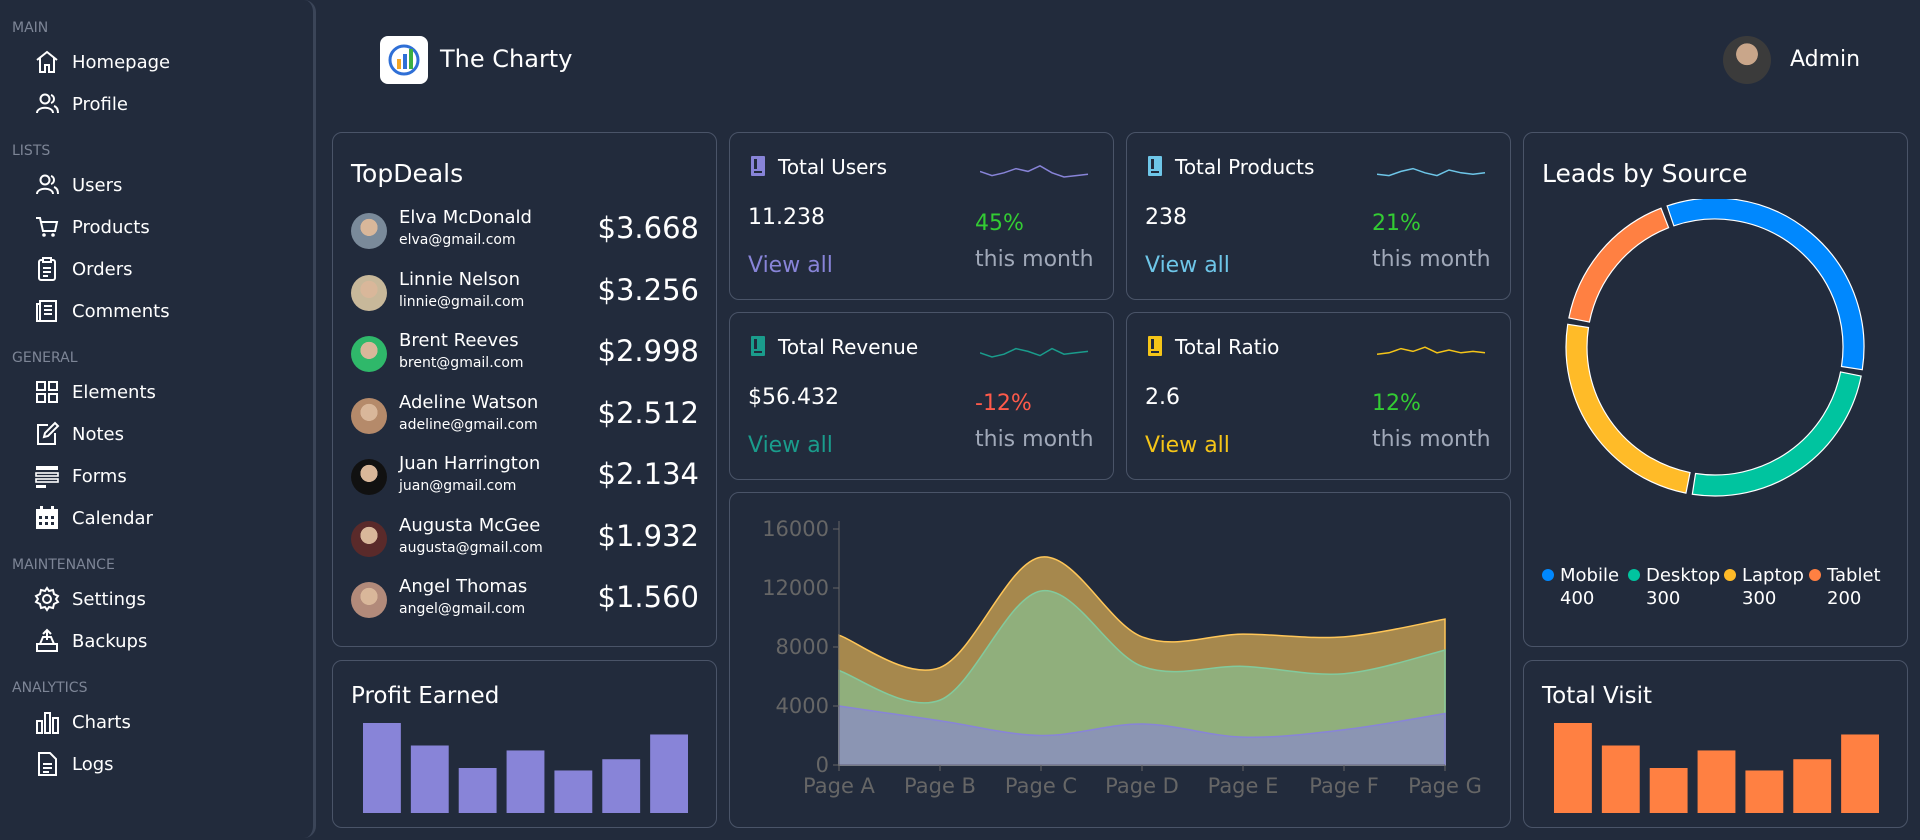 The height and width of the screenshot is (840, 1920). I want to click on legend-label: Laptop, so click(1773, 575).